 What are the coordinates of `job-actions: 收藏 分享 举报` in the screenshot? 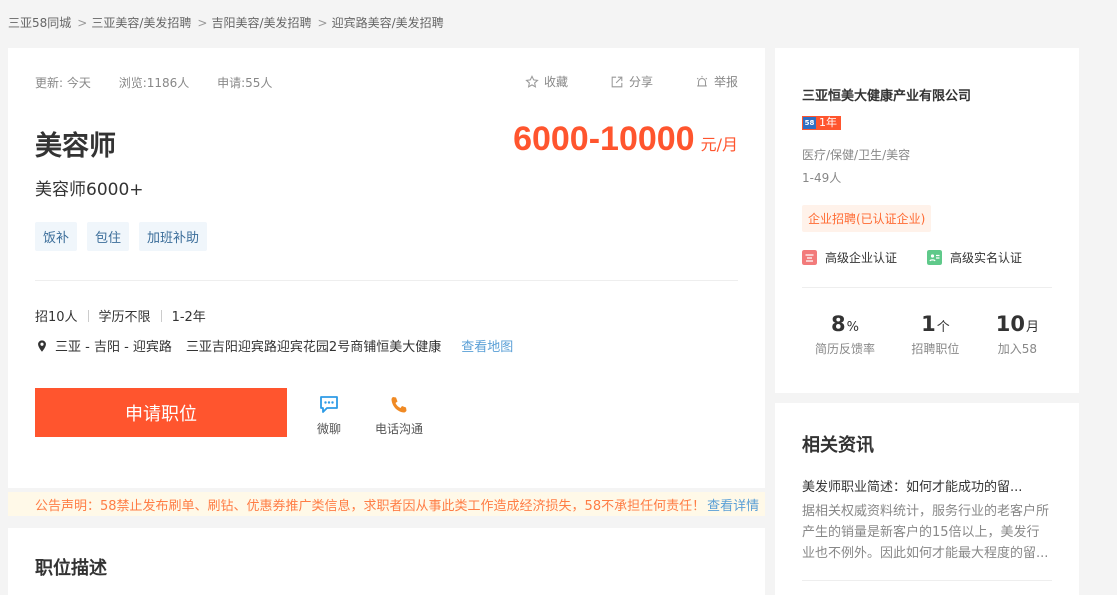 It's located at (631, 81).